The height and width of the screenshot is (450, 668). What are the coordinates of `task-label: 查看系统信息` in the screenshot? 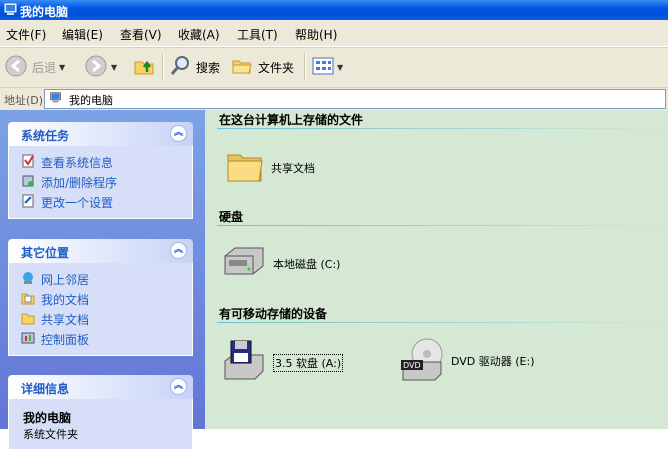 It's located at (77, 162).